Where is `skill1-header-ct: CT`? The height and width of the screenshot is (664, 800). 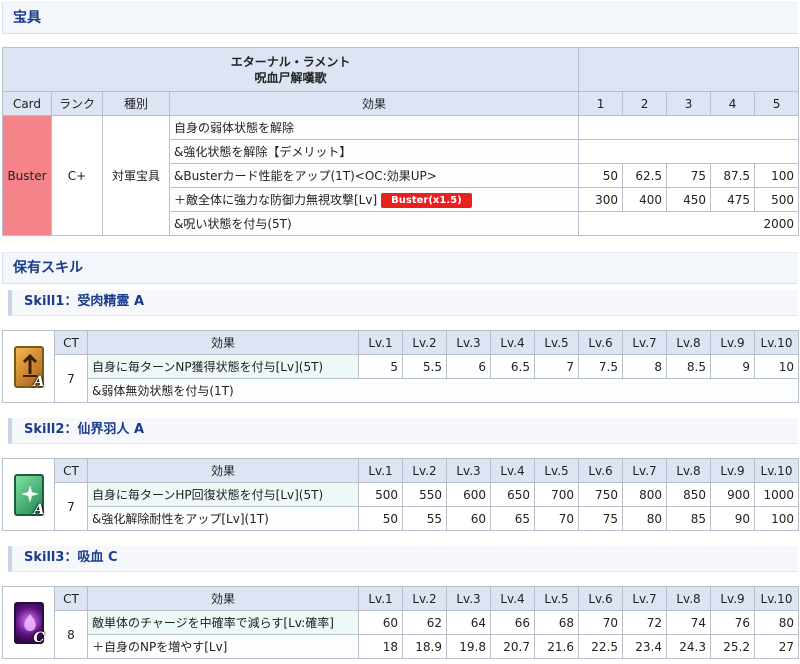 skill1-header-ct: CT is located at coordinates (71, 342).